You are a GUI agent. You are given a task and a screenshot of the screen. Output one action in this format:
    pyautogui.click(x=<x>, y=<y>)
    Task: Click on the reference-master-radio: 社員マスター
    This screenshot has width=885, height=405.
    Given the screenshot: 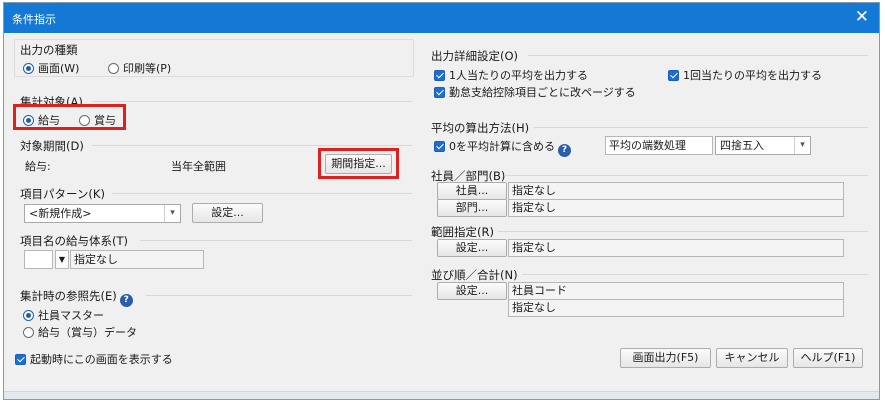 What is the action you would take?
    pyautogui.click(x=63, y=315)
    